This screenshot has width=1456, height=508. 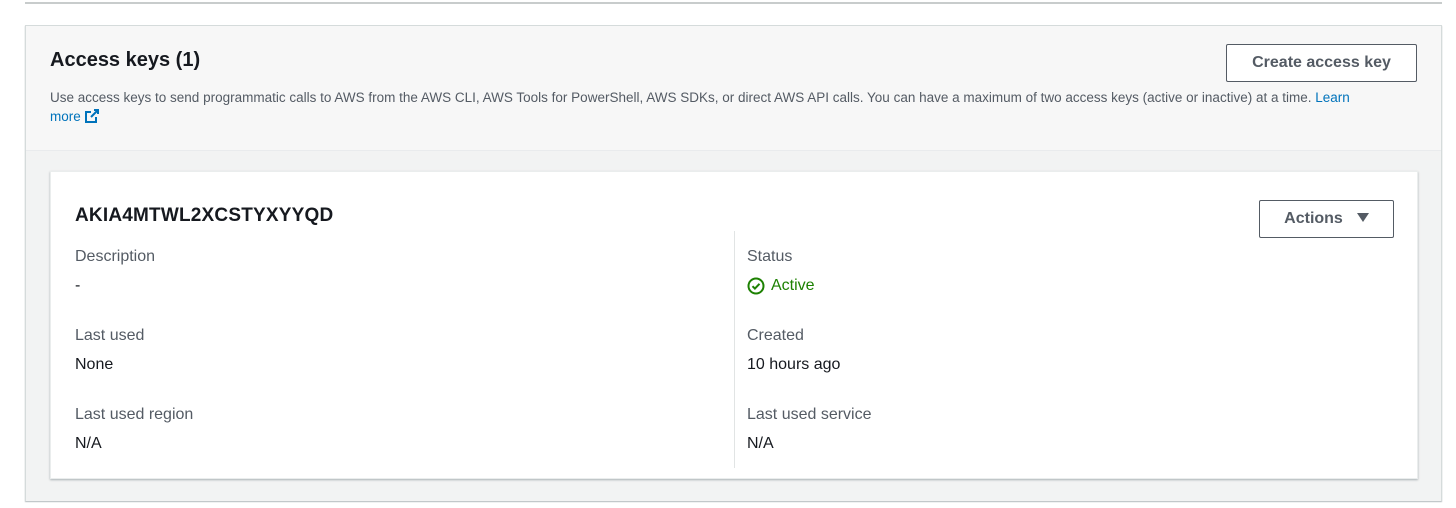 I want to click on status-check-icon, so click(x=756, y=286).